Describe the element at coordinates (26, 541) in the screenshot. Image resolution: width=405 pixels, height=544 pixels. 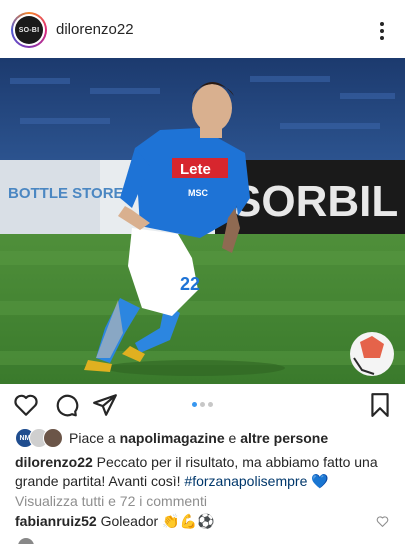
I see `next-comment-avatar` at that location.